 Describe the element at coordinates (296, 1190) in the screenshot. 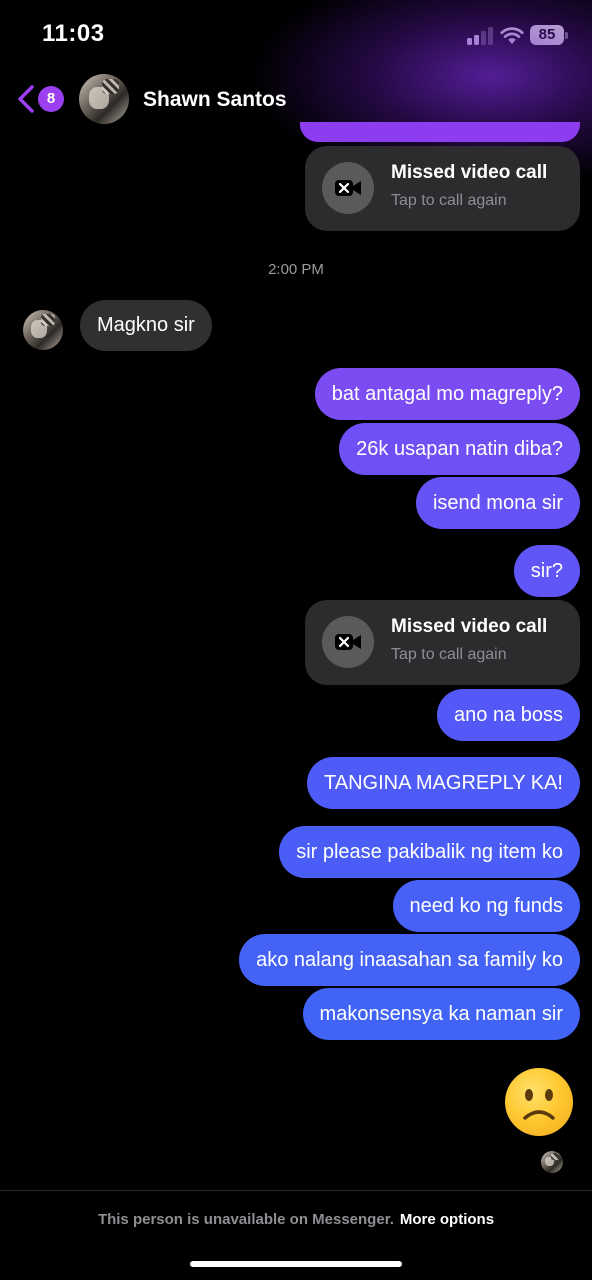

I see `footer-divider` at that location.